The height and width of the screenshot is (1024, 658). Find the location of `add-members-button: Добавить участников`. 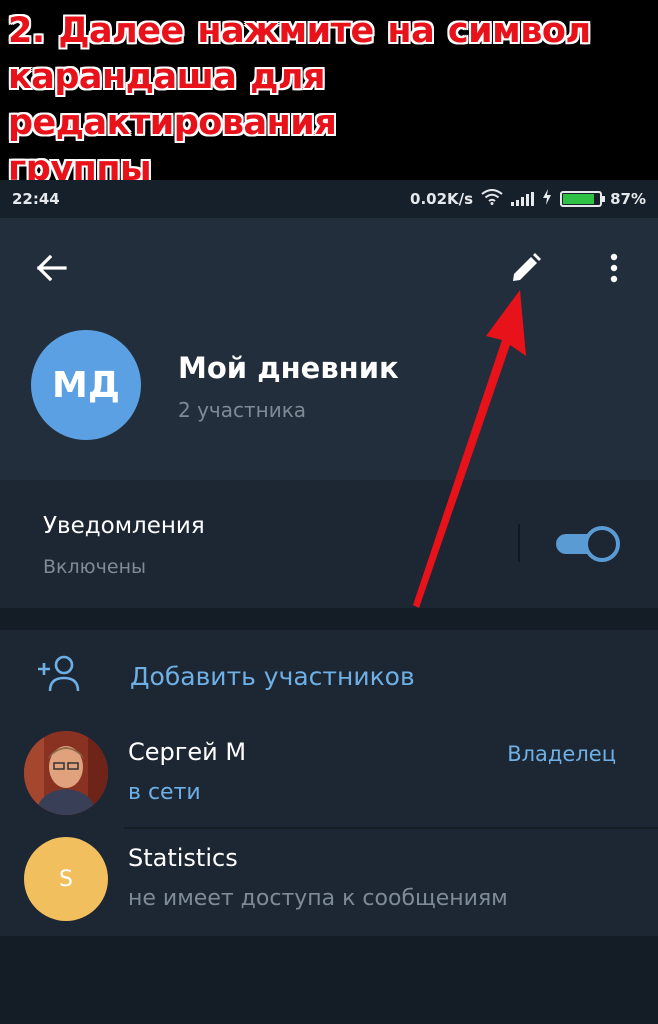

add-members-button: Добавить участников is located at coordinates (329, 676).